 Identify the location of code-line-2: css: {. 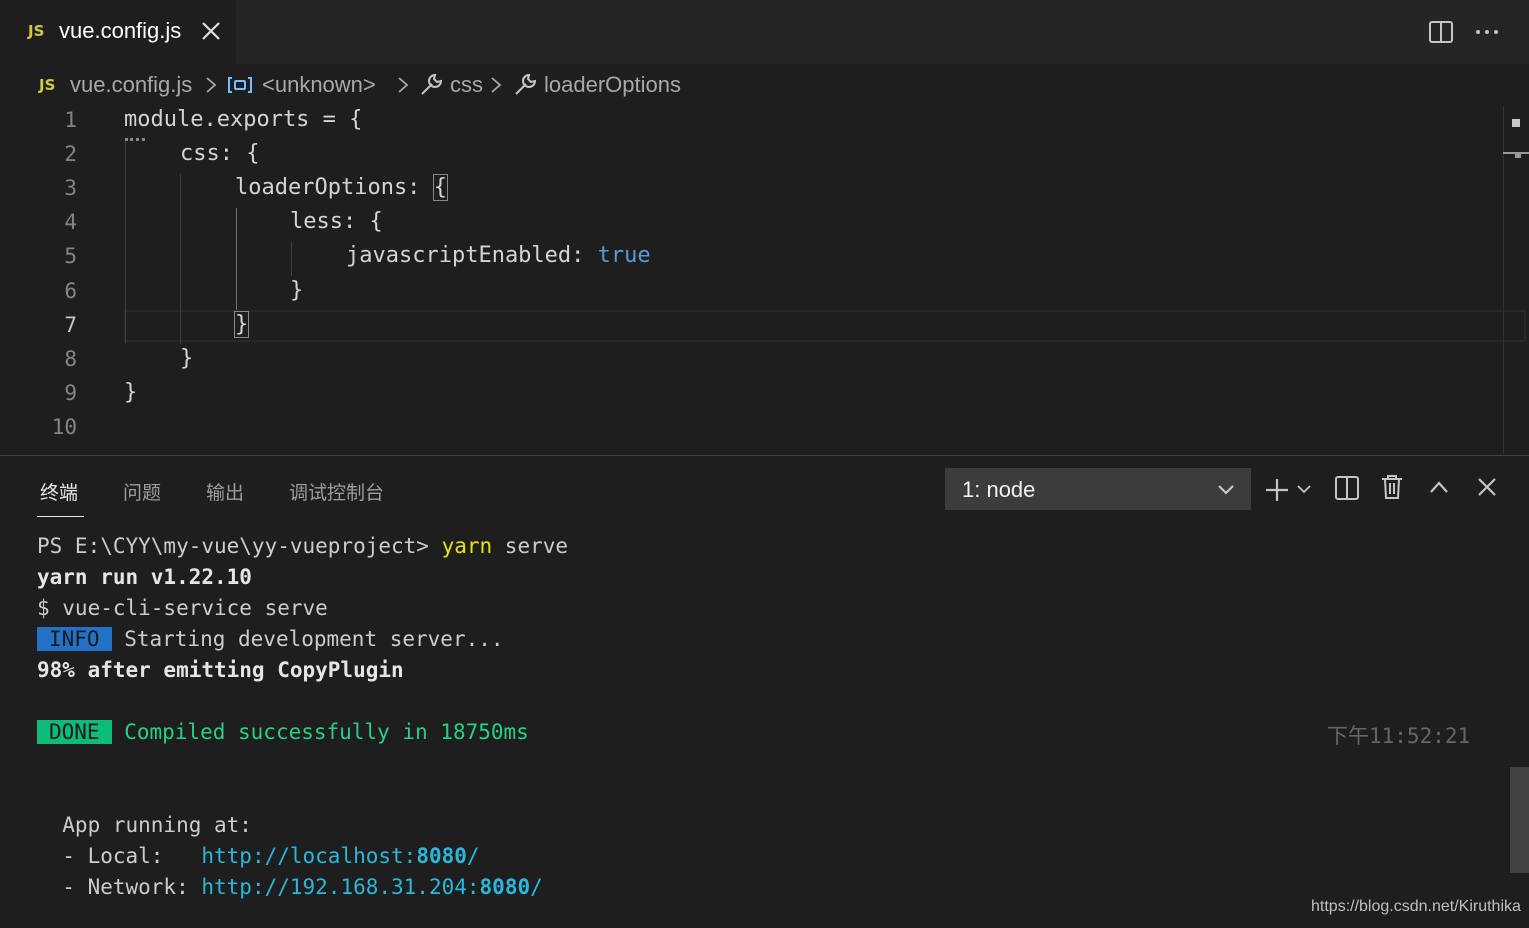
(220, 153).